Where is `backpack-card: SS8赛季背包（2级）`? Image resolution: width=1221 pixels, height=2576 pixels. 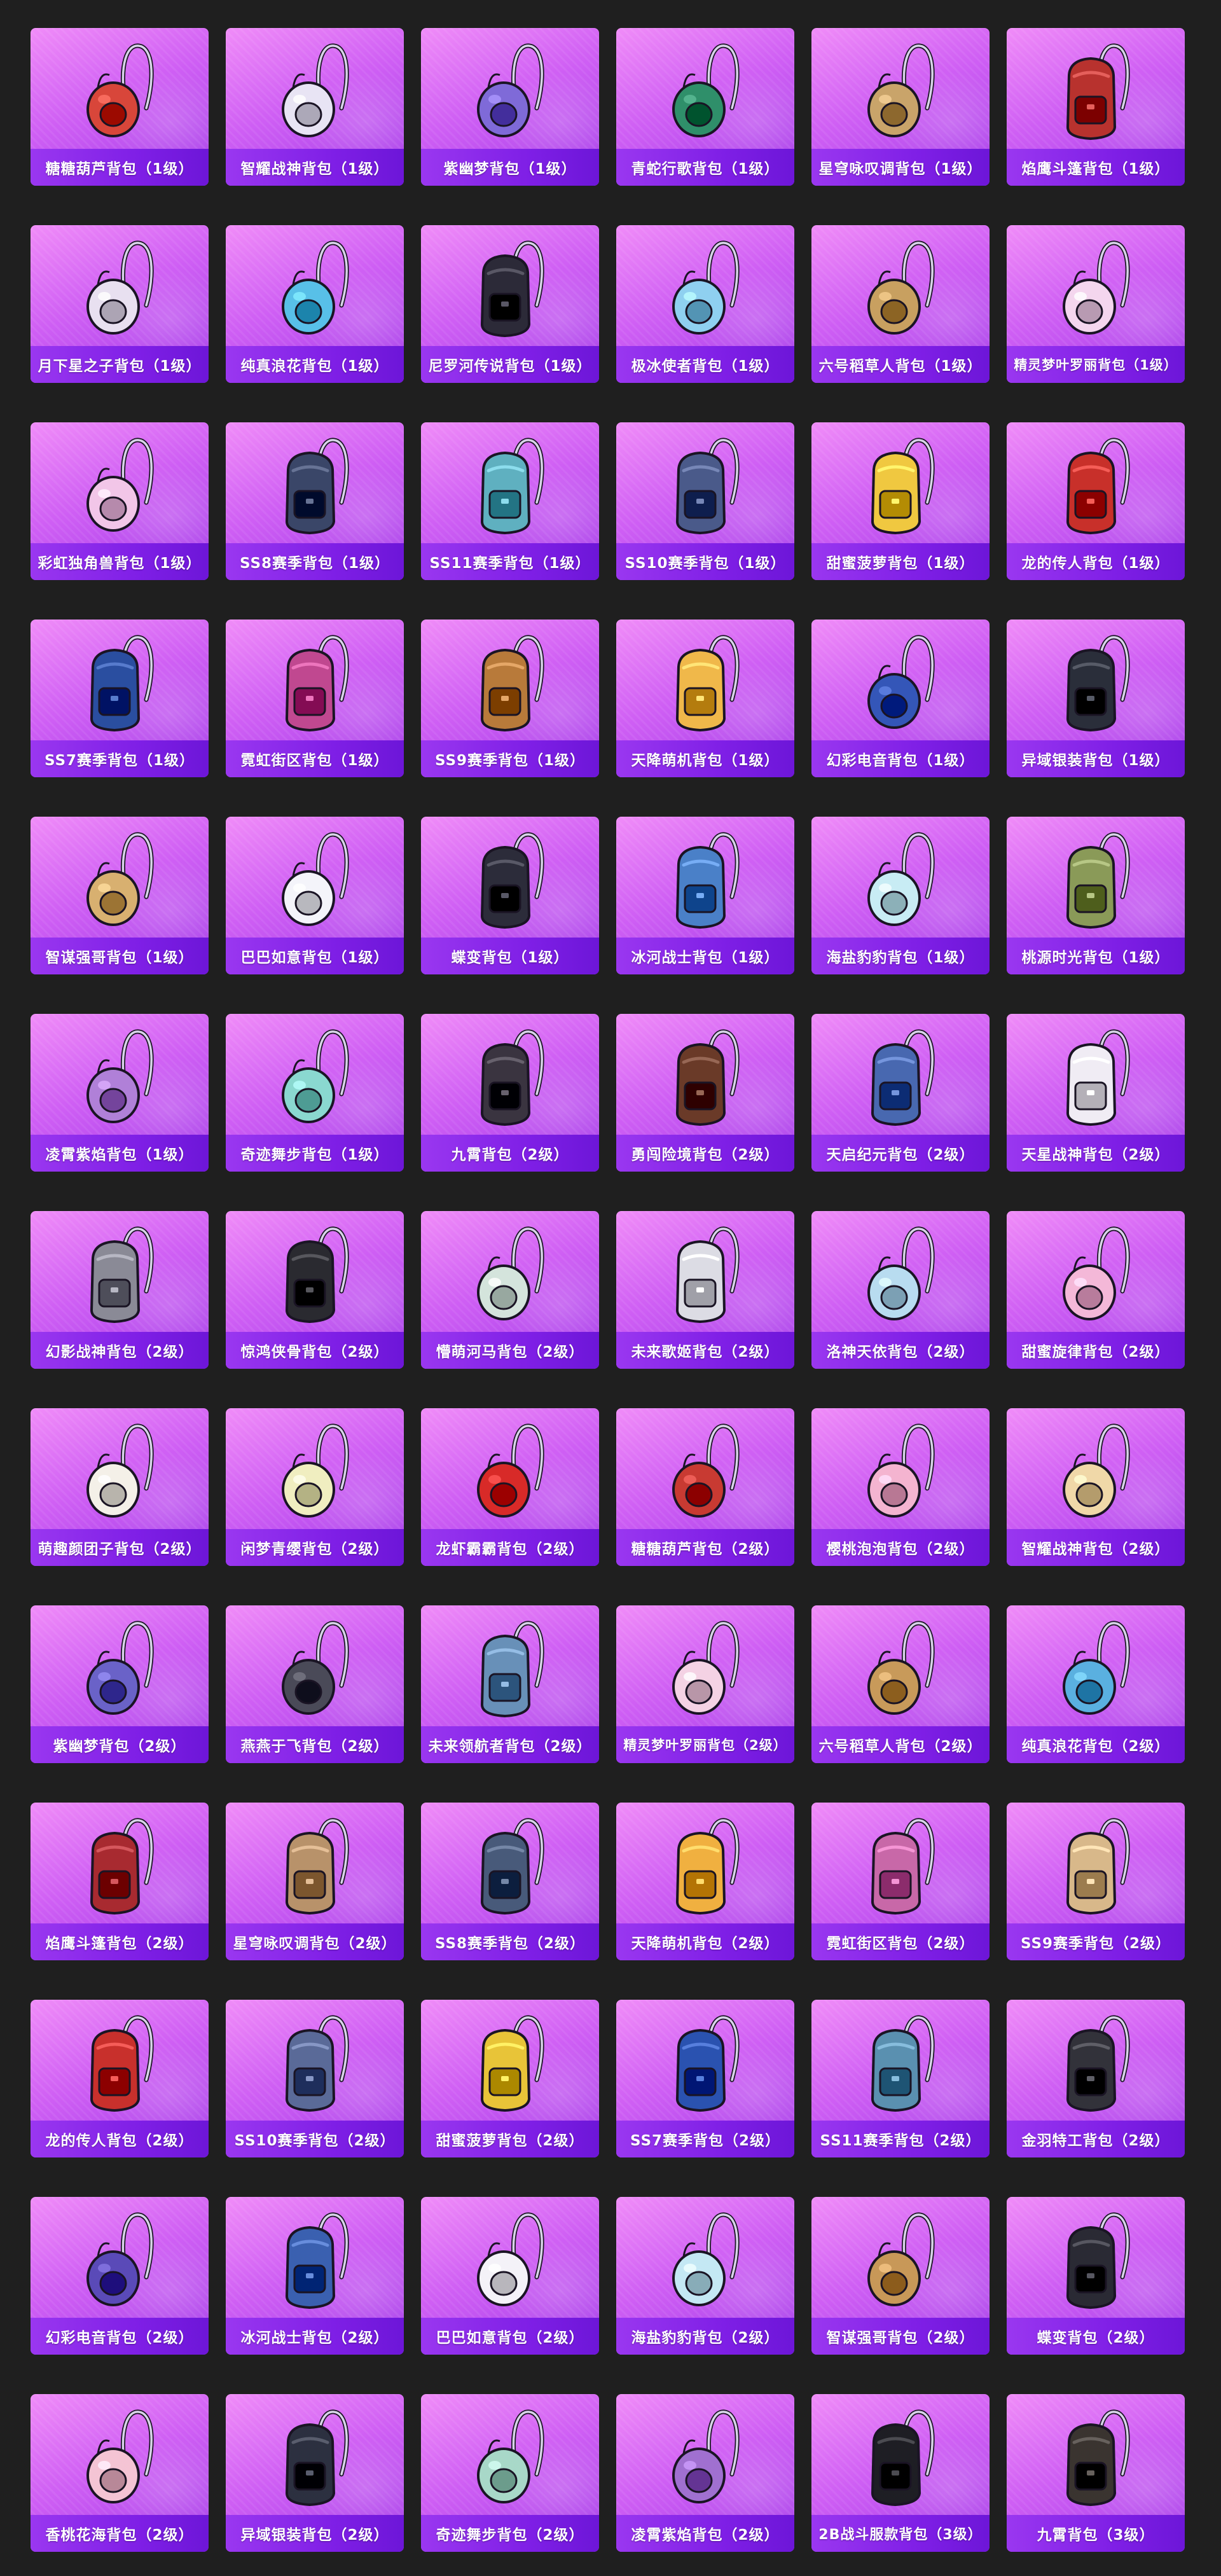 backpack-card: SS8赛季背包（2级） is located at coordinates (510, 1881).